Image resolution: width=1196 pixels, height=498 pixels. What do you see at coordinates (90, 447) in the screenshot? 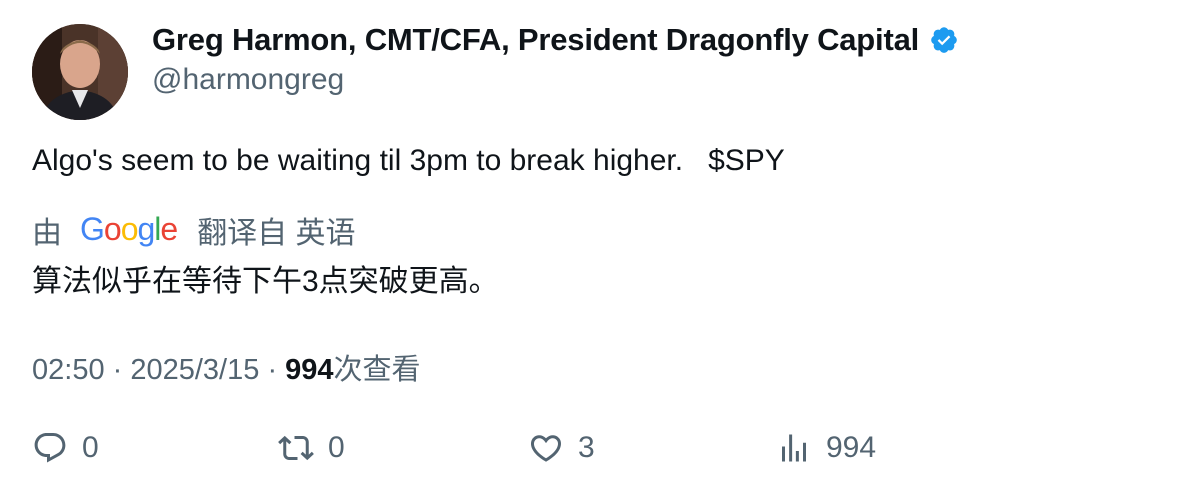
I see `reply-count: 0` at bounding box center [90, 447].